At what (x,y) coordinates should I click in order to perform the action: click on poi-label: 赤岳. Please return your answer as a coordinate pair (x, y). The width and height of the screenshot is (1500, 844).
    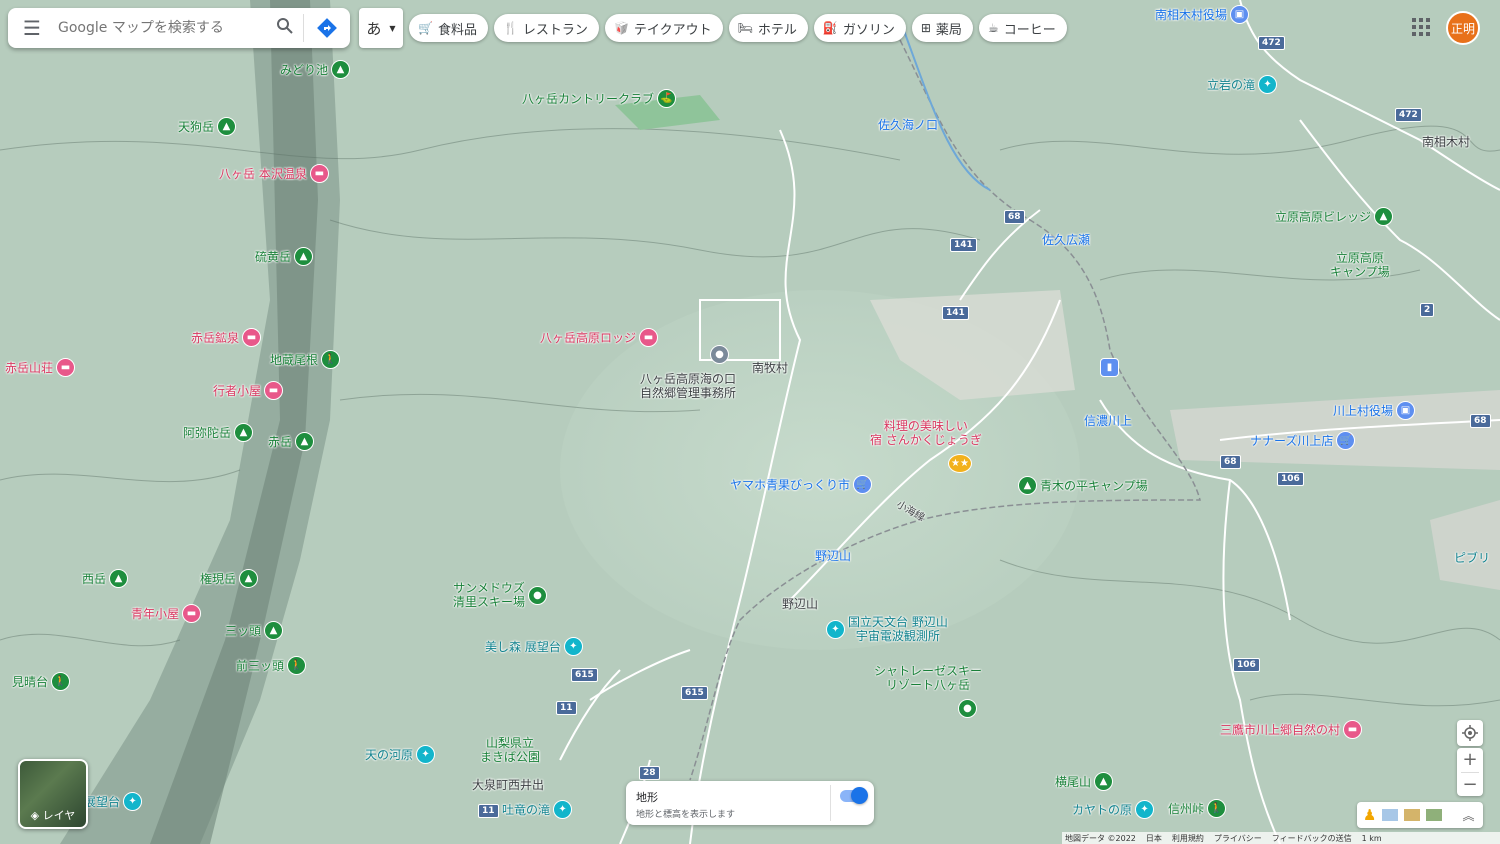
    Looking at the image, I should click on (280, 441).